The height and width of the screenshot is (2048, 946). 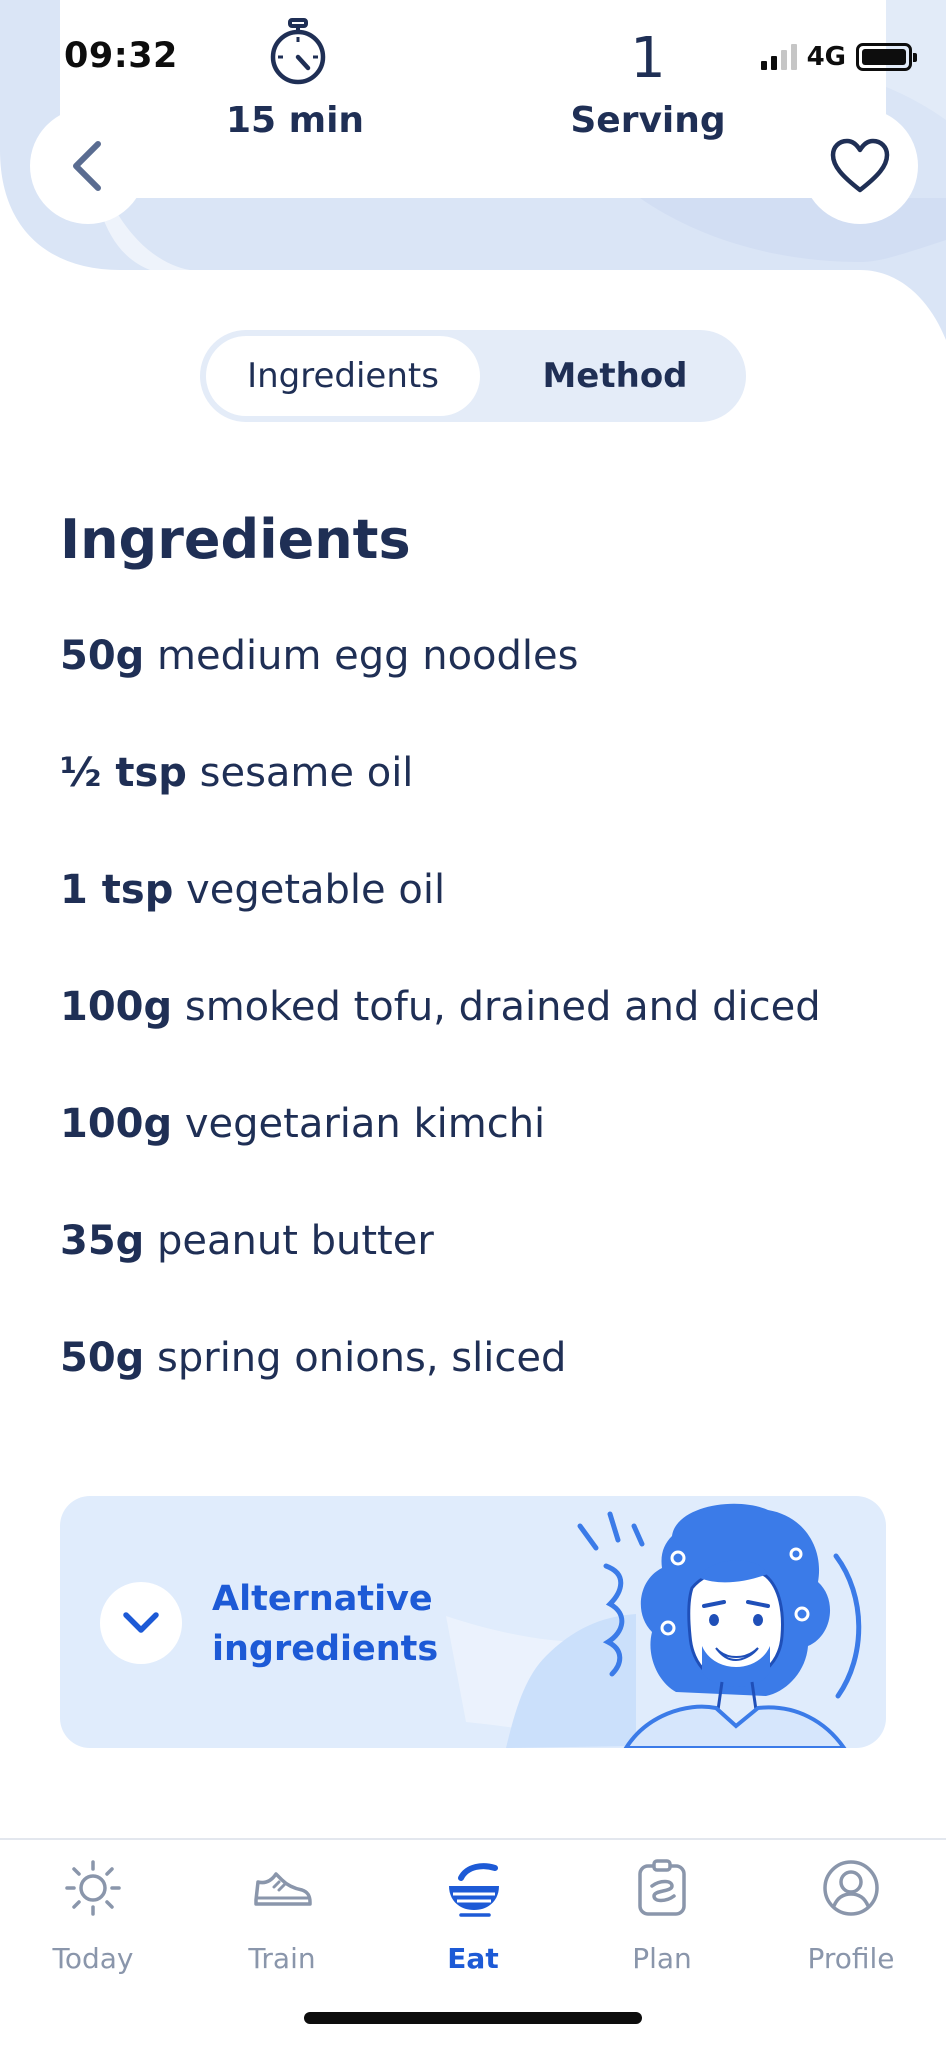 I want to click on network-label: 4G, so click(x=826, y=57).